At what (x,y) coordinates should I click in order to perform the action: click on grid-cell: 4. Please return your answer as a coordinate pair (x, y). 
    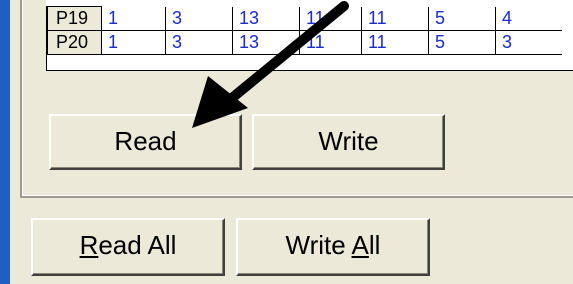
    Looking at the image, I should click on (528, 18).